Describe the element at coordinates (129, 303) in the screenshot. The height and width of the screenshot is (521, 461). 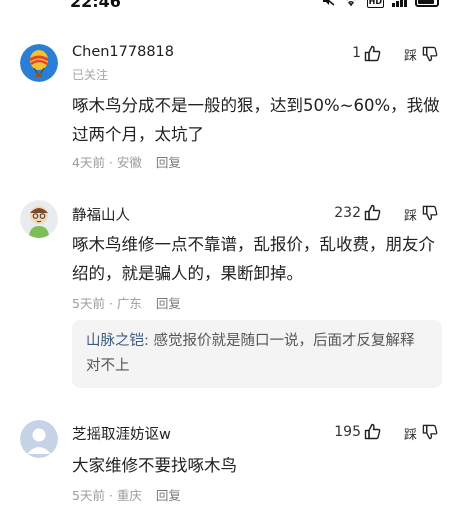
I see `comment-location: 广东` at that location.